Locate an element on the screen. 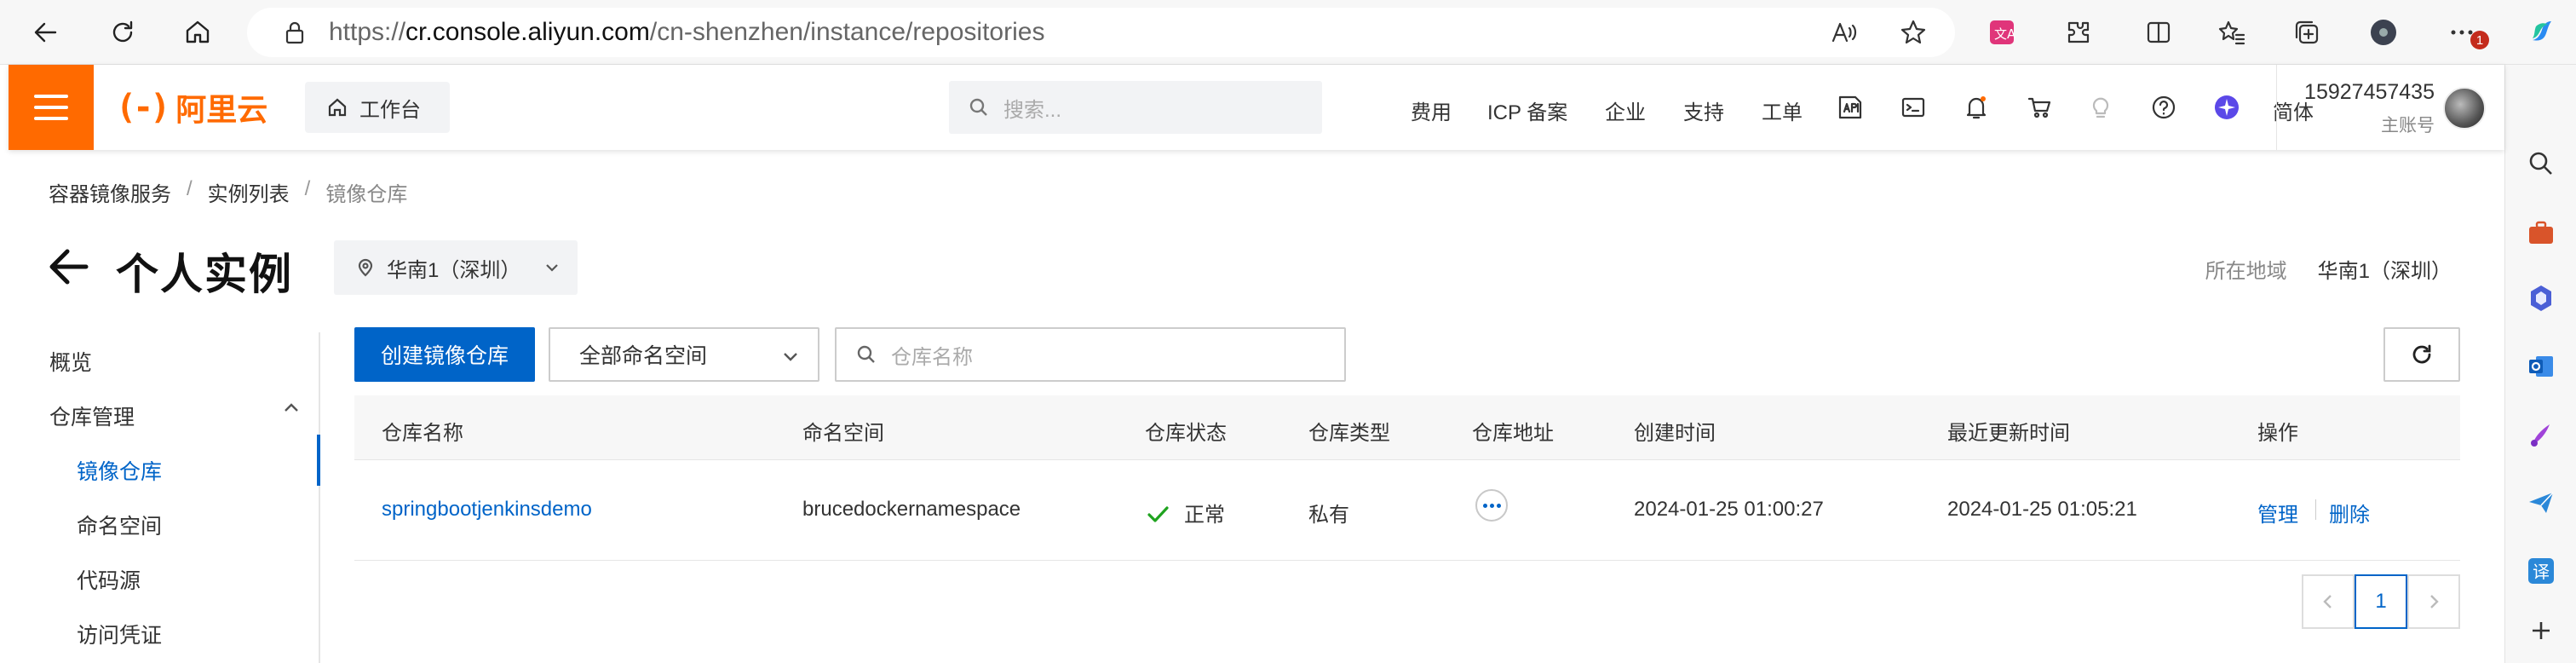 The image size is (2576, 663). api-icon is located at coordinates (1850, 107).